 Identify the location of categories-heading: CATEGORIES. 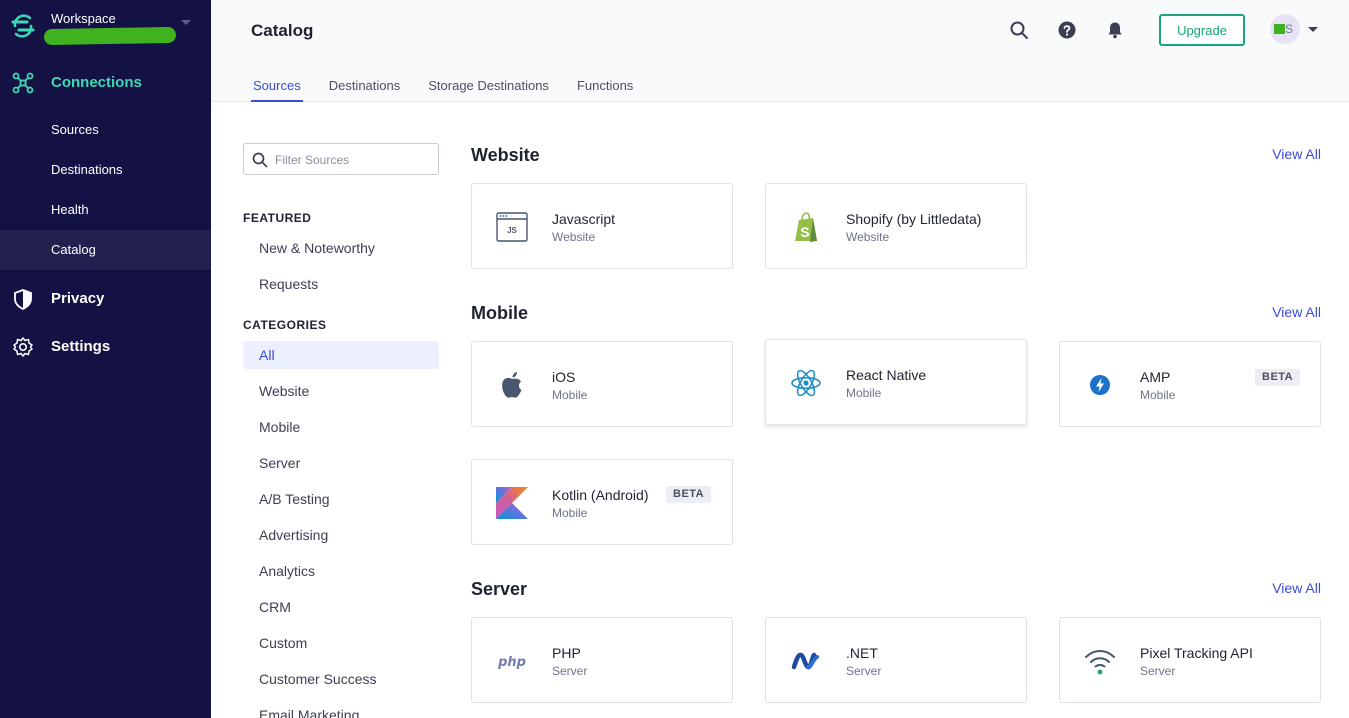
(285, 325).